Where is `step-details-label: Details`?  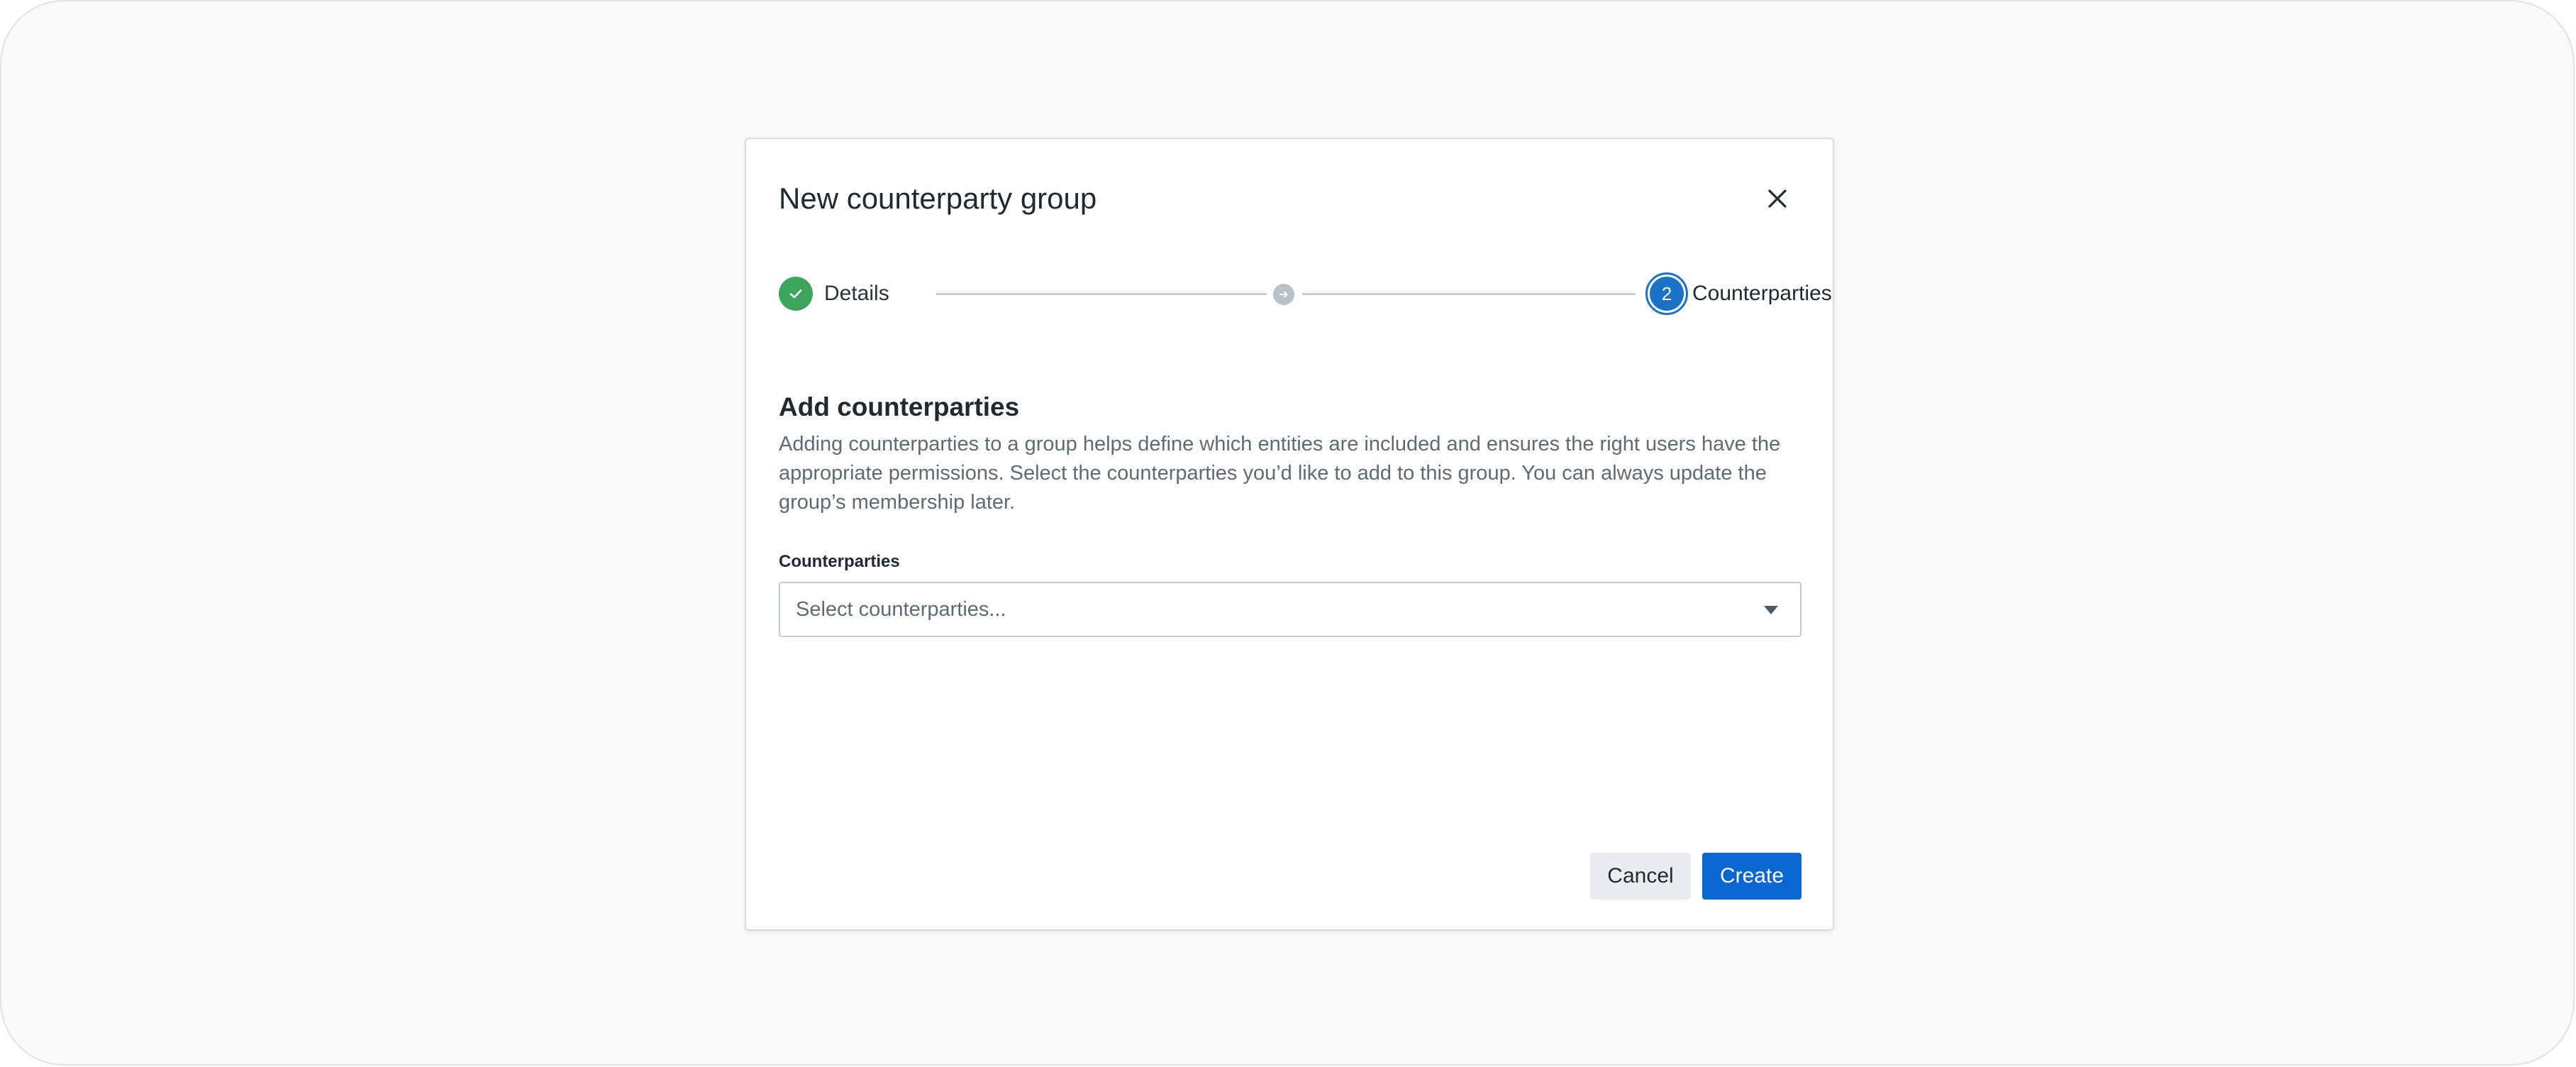
step-details-label: Details is located at coordinates (857, 294).